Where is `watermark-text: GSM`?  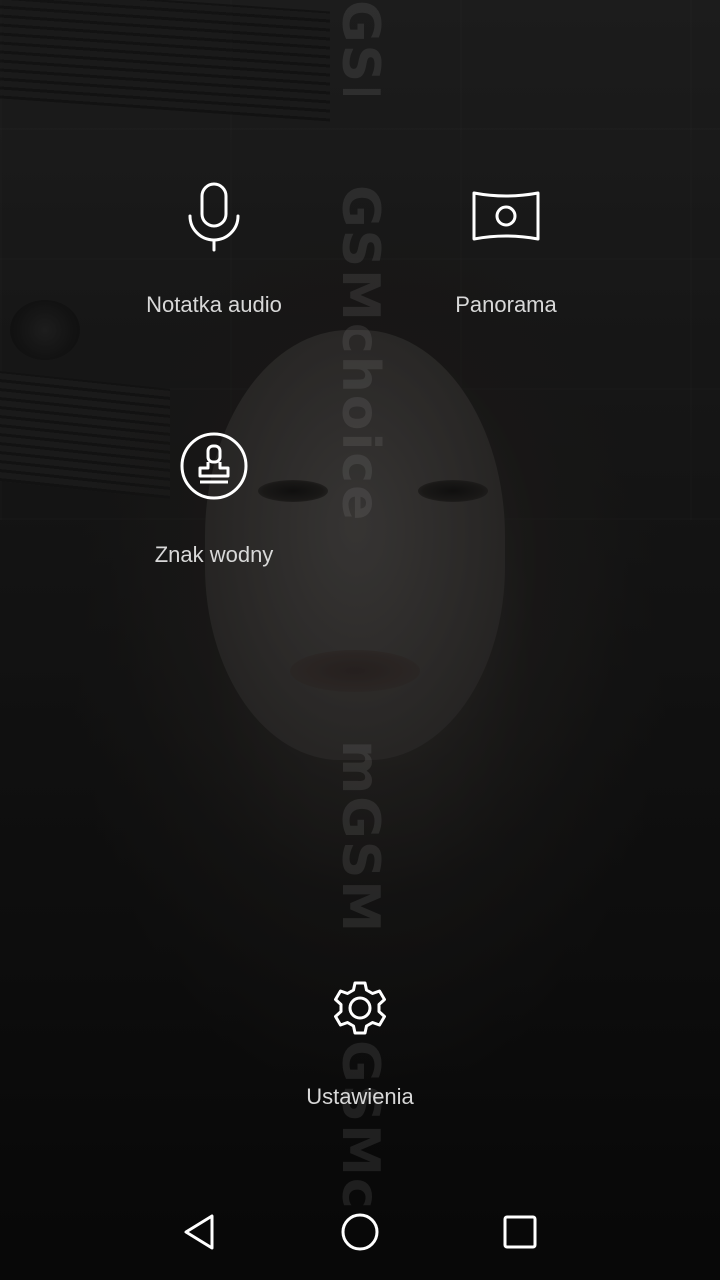
watermark-text: GSM is located at coordinates (360, 47).